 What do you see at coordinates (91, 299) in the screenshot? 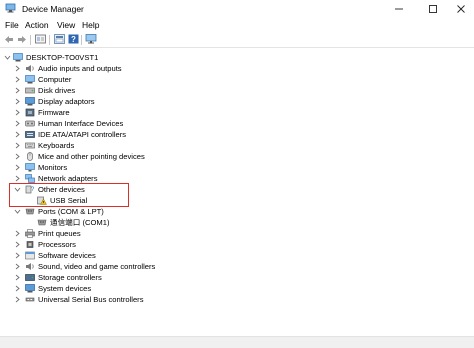
I see `tree-item-label: Universal Serial Bus controllers` at bounding box center [91, 299].